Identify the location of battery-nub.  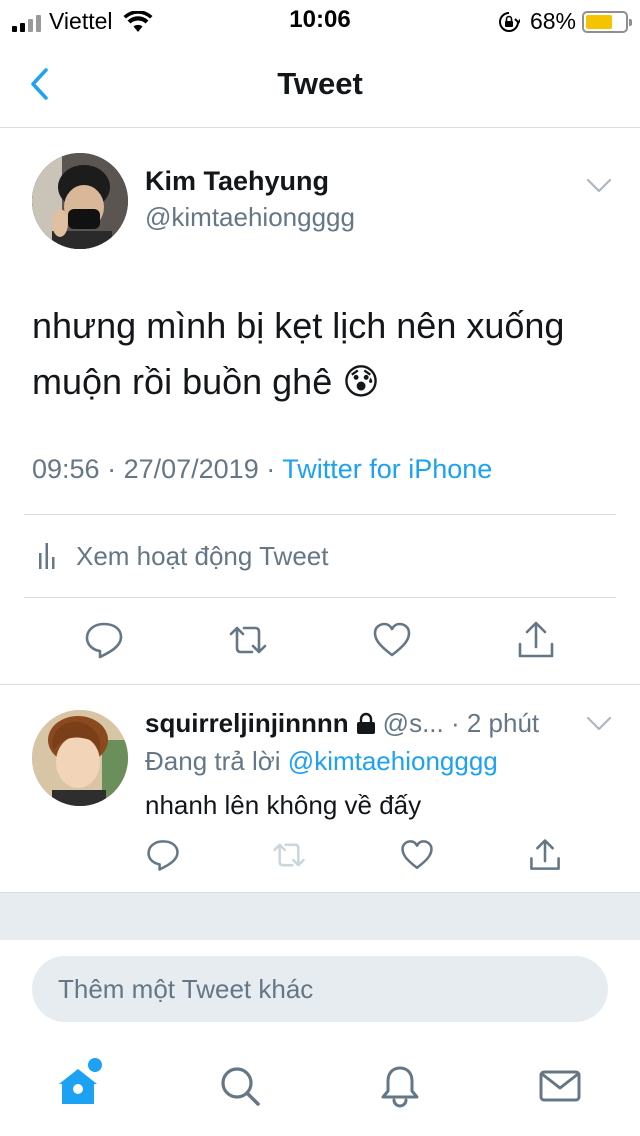
(630, 22).